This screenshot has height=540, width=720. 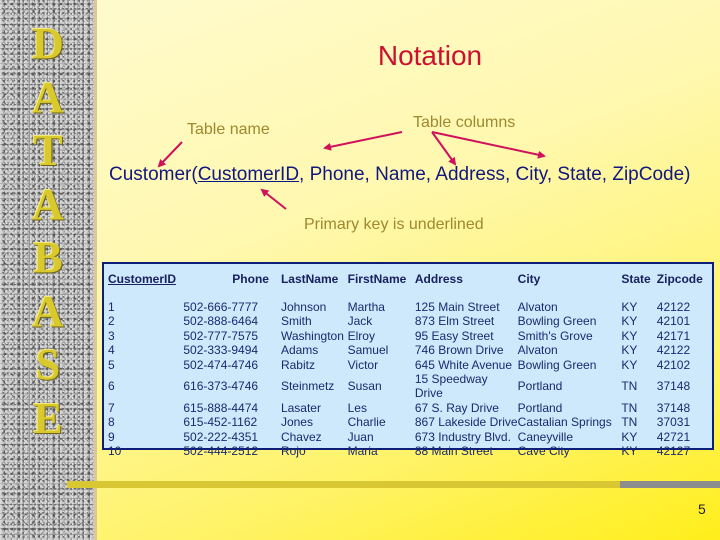 What do you see at coordinates (673, 436) in the screenshot?
I see `cell-zipcode: 42721` at bounding box center [673, 436].